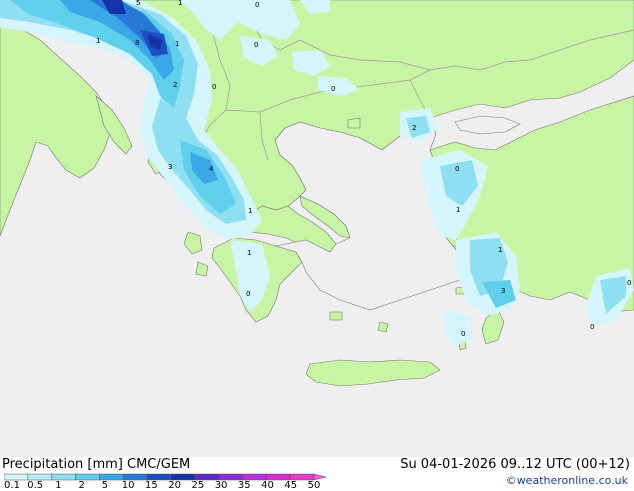 The width and height of the screenshot is (634, 491). I want to click on thasos, so click(354, 123).